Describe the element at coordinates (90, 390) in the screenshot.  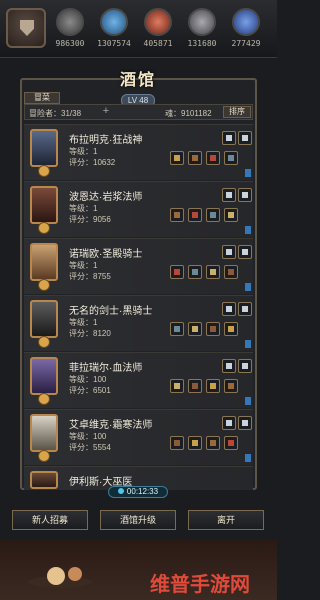
I see `hero-score: 评分：6501` at that location.